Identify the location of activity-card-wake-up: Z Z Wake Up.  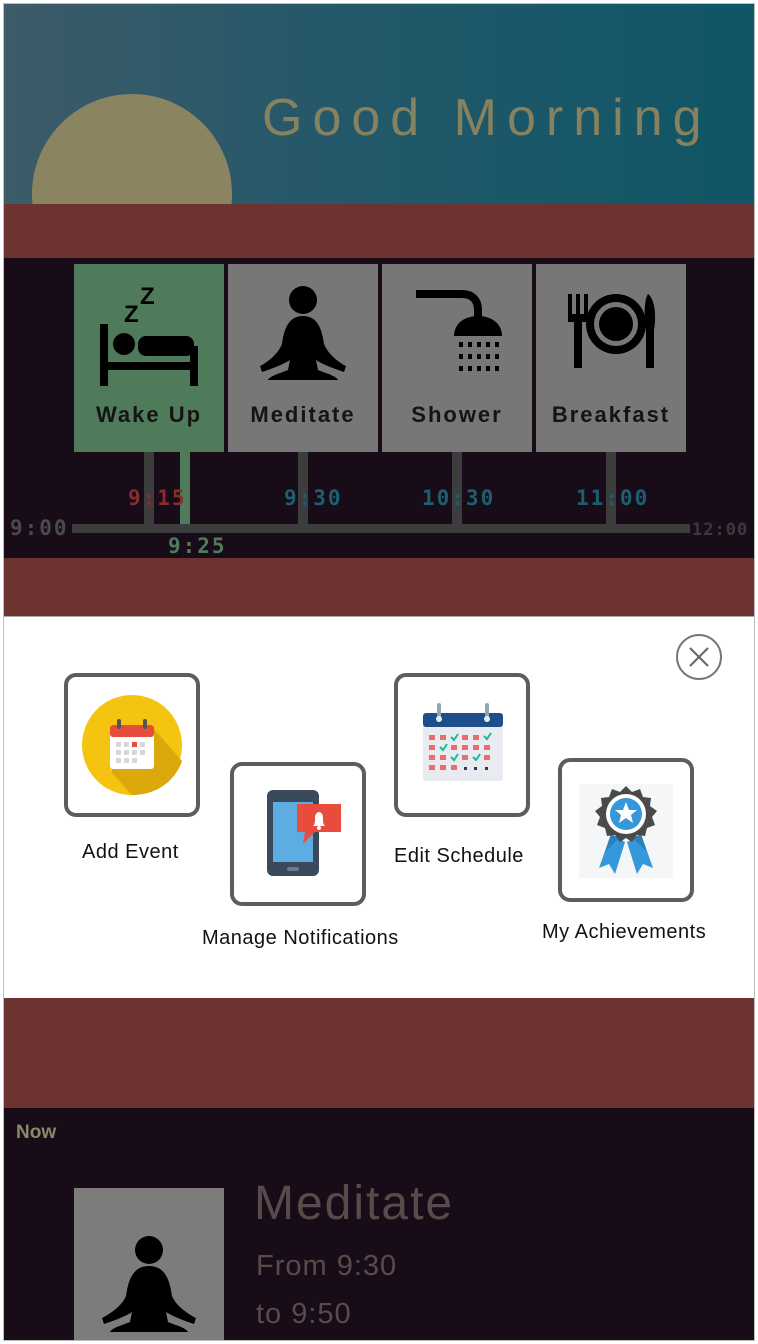
(149, 358).